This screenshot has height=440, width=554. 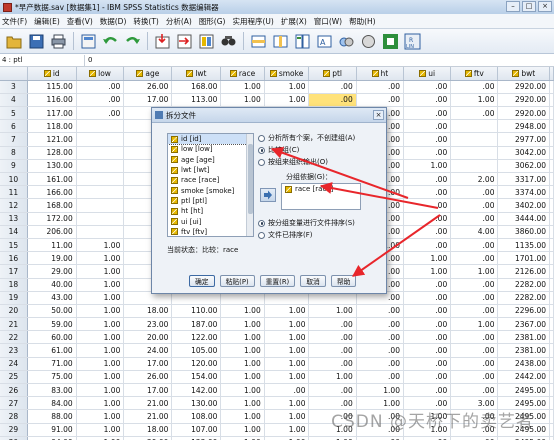 I want to click on column-header-ftv: ftv, so click(x=474, y=74).